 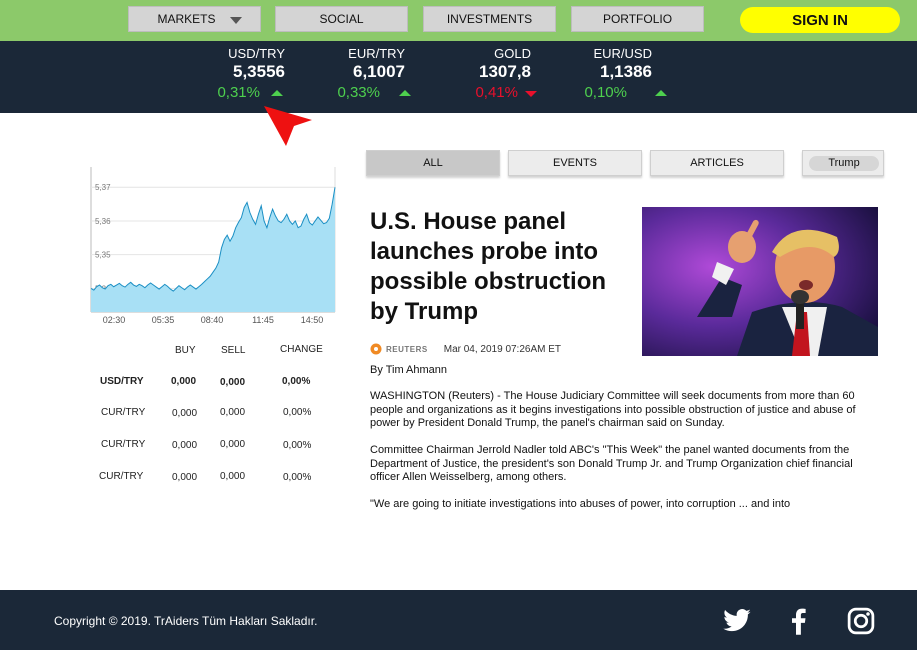 I want to click on tag-filter-label: Trump, so click(x=844, y=163).